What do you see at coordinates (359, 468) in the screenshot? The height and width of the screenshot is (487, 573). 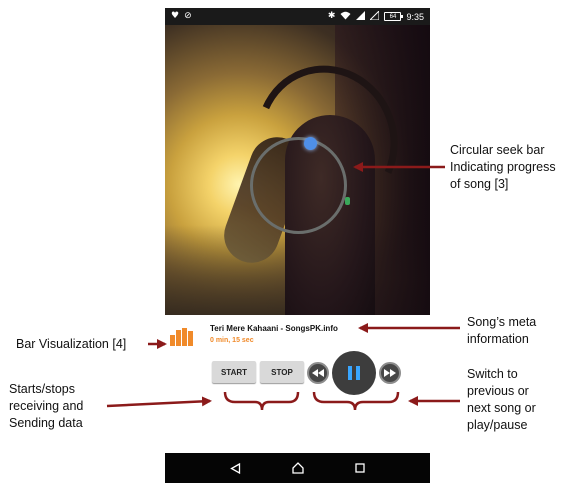 I see `recents-icon` at bounding box center [359, 468].